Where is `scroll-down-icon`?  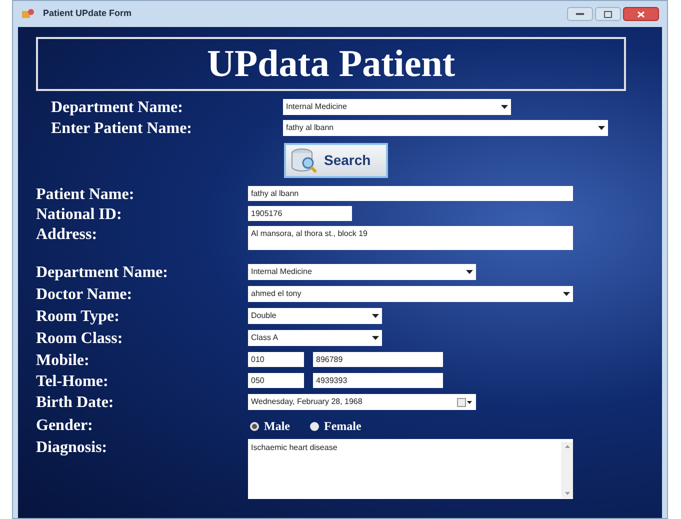 scroll-down-icon is located at coordinates (567, 493).